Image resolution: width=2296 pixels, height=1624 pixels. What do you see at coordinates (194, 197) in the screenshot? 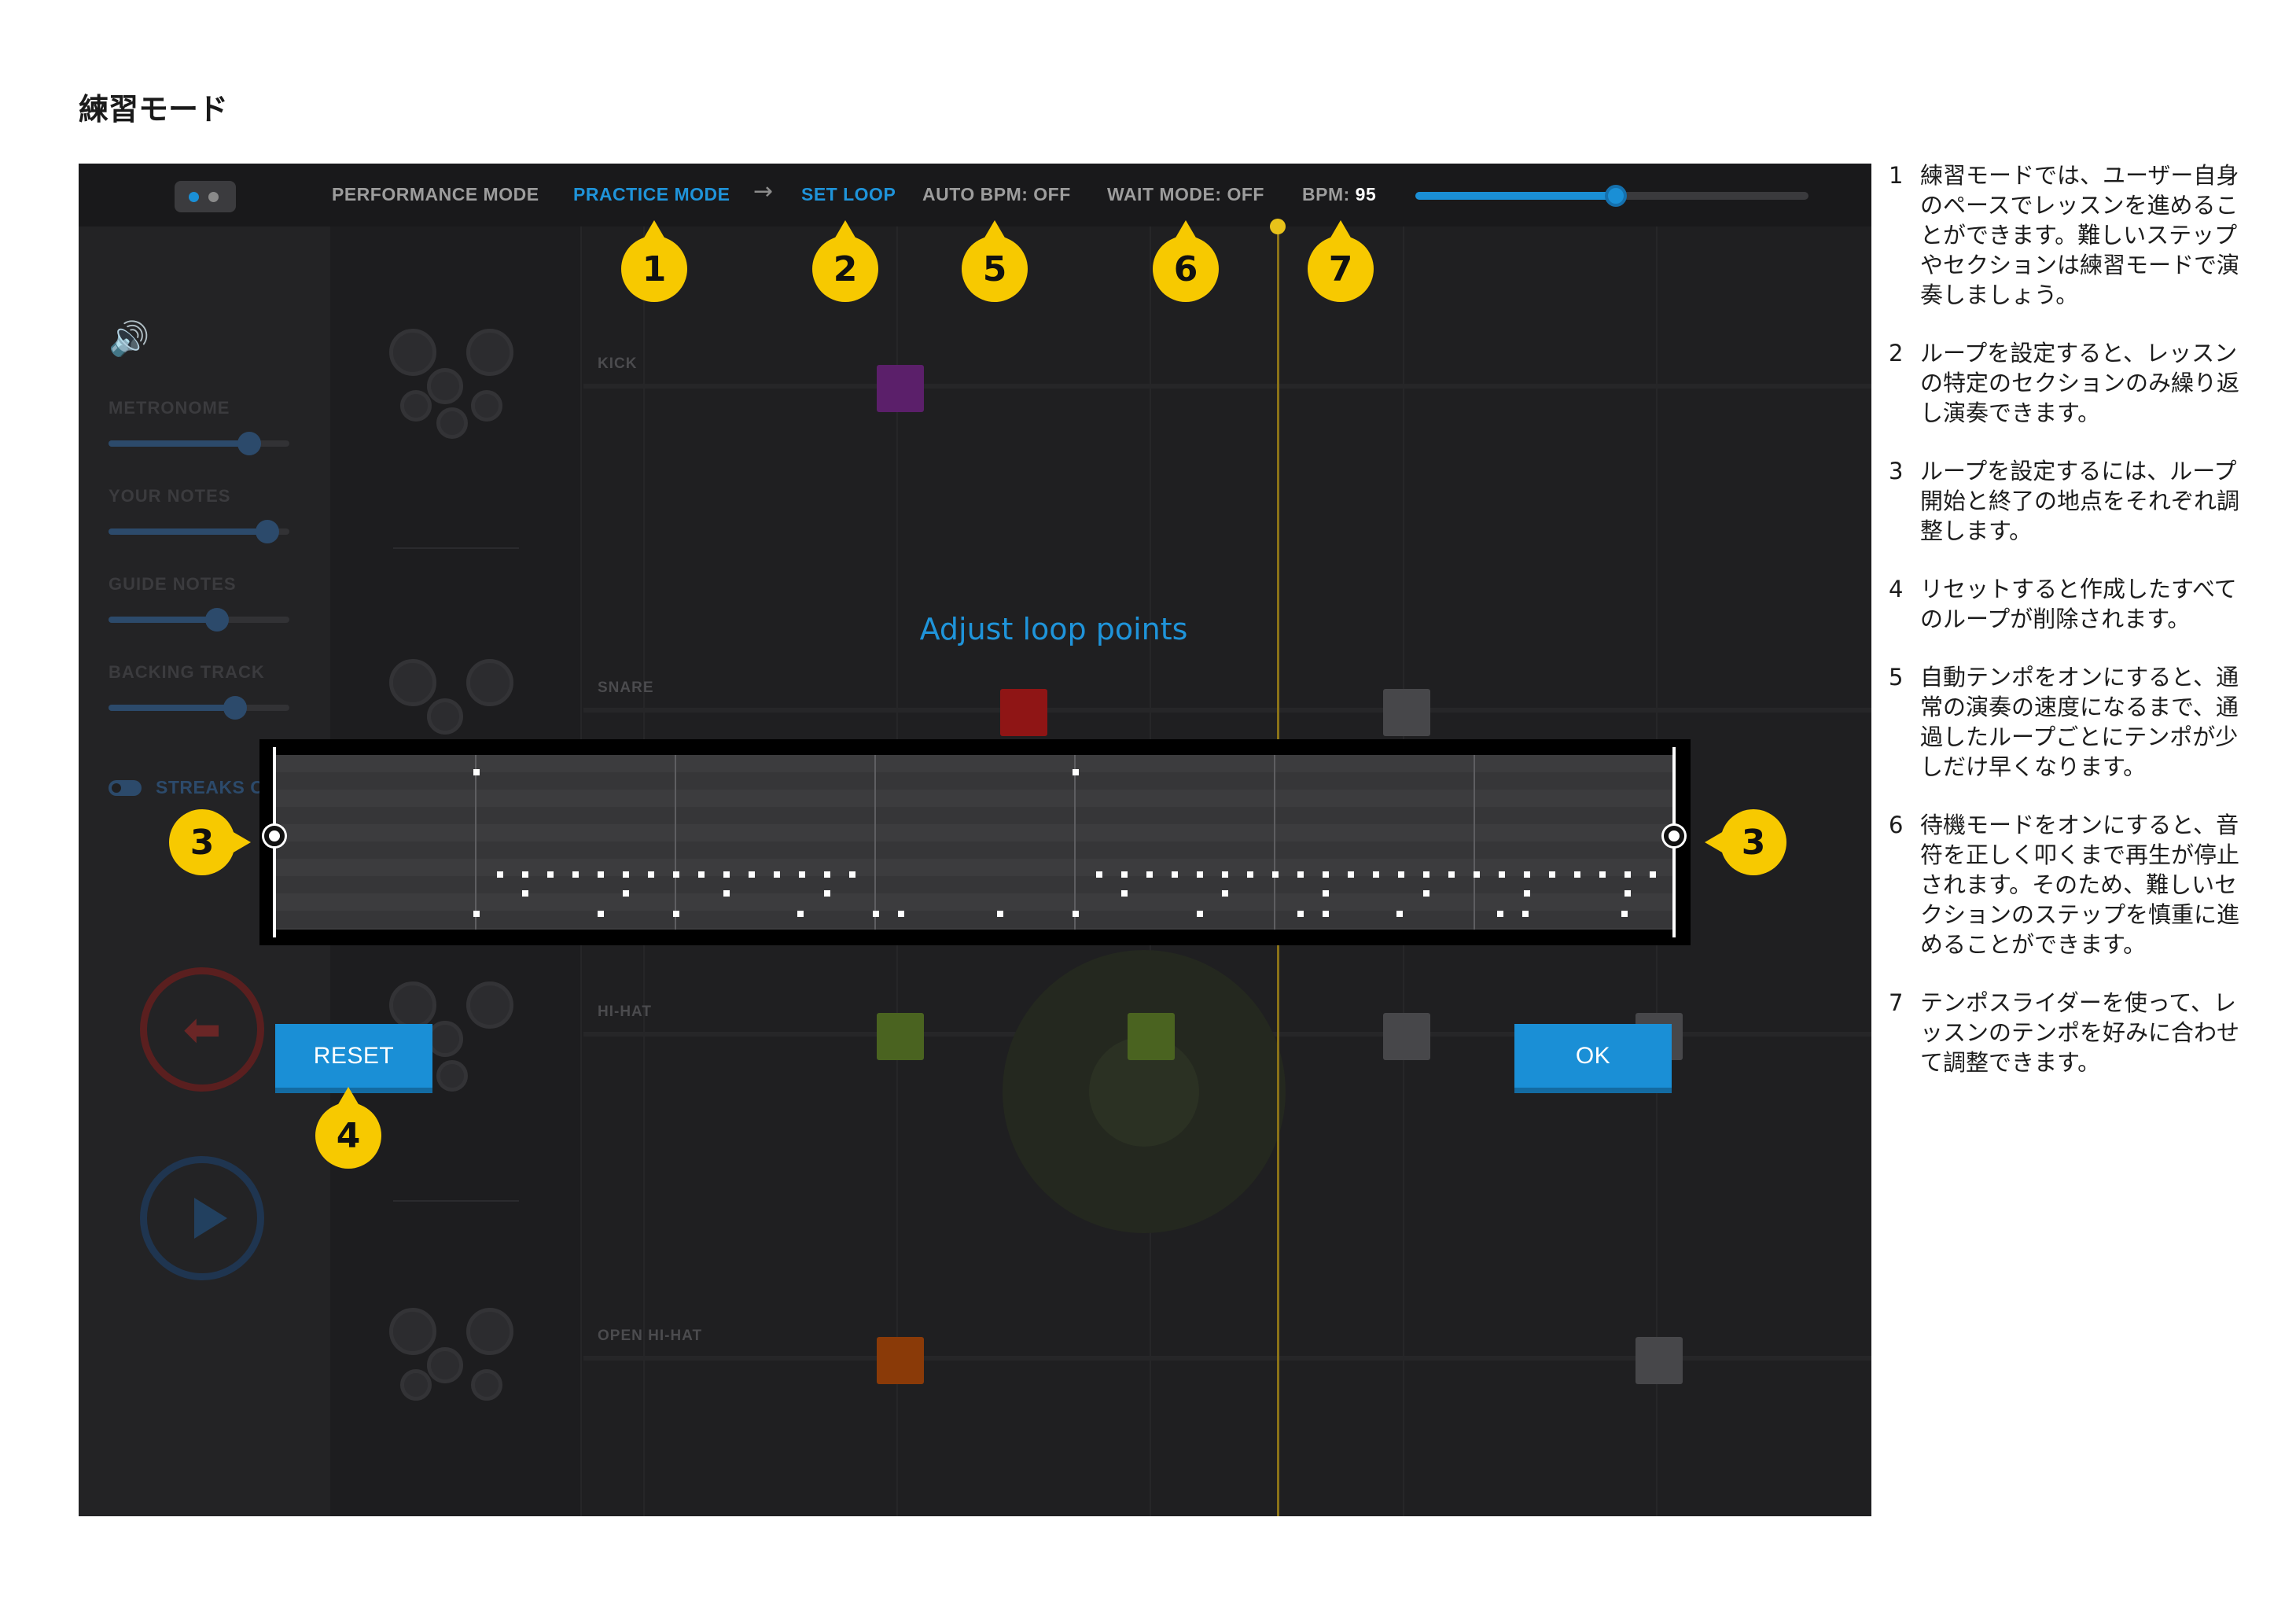
I see `toggle-dot-active` at bounding box center [194, 197].